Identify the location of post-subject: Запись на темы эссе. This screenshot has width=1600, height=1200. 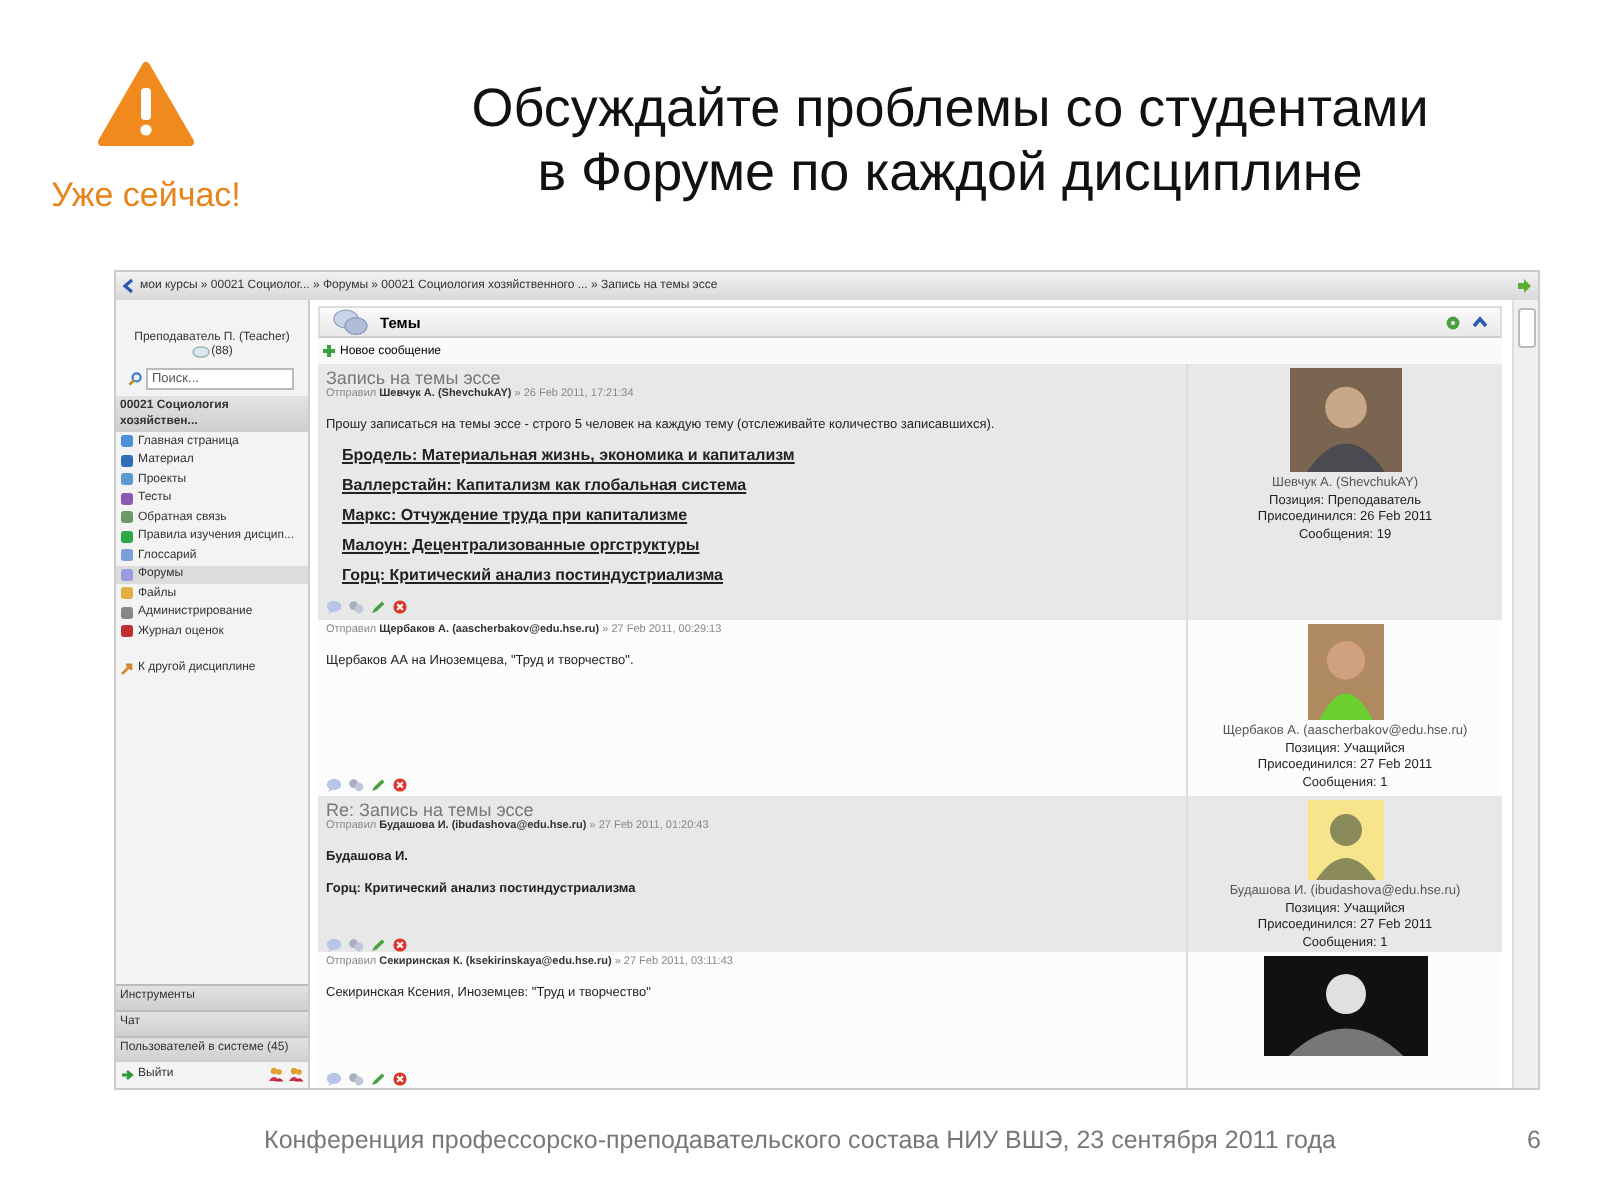
(414, 378).